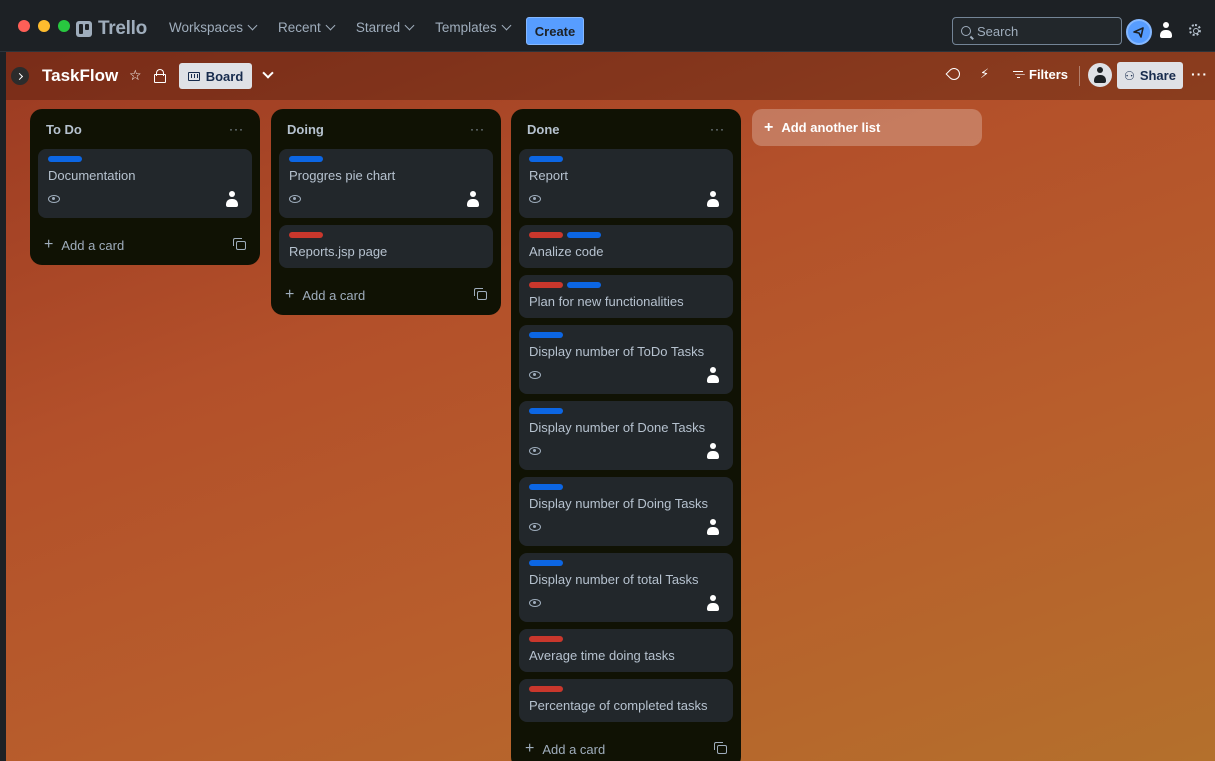 The width and height of the screenshot is (1215, 761). What do you see at coordinates (1079, 76) in the screenshot?
I see `header-divider` at bounding box center [1079, 76].